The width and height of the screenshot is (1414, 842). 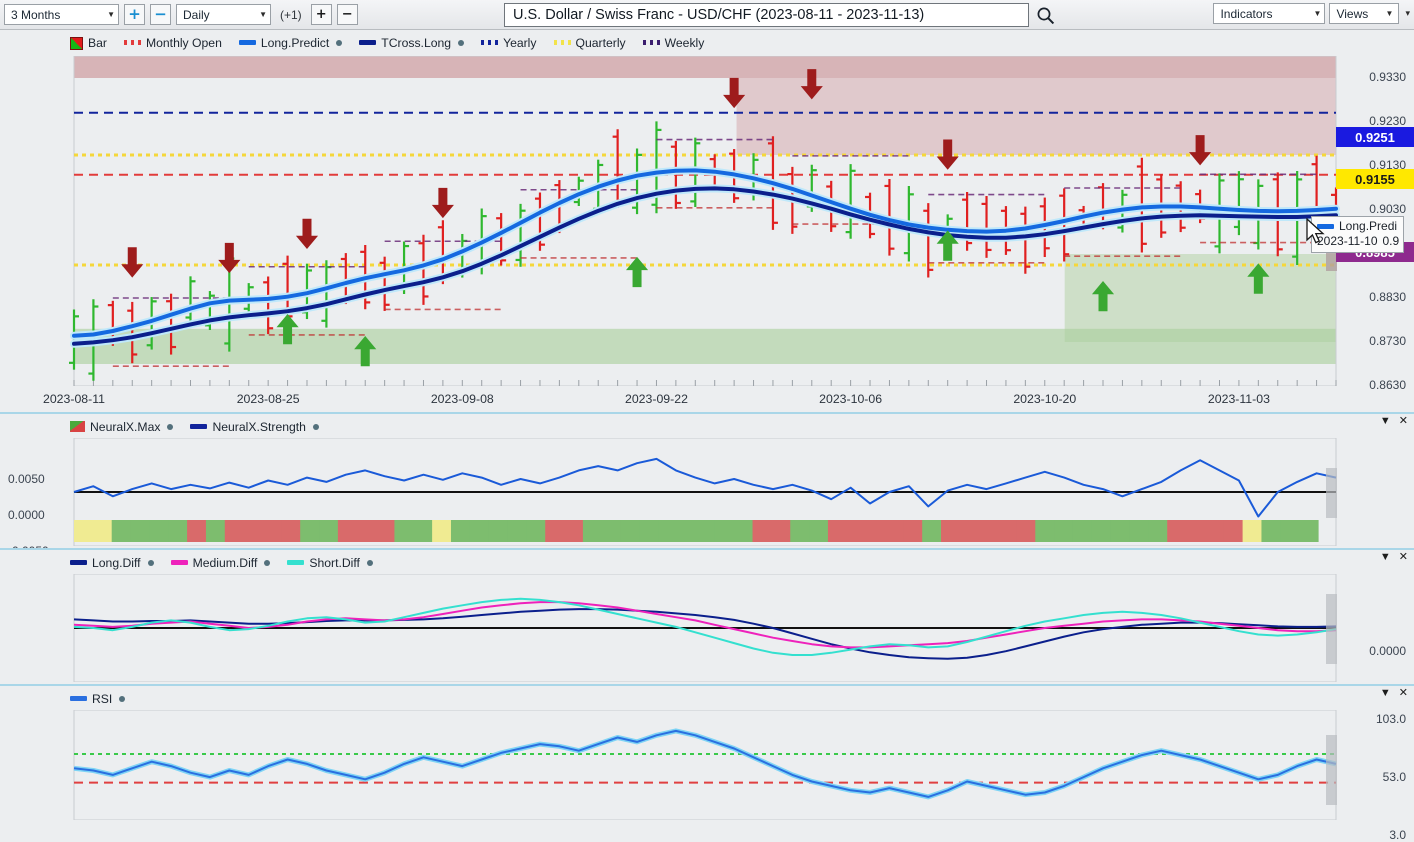 I want to click on legend-item-short-diff: Short.Diff, so click(x=330, y=563).